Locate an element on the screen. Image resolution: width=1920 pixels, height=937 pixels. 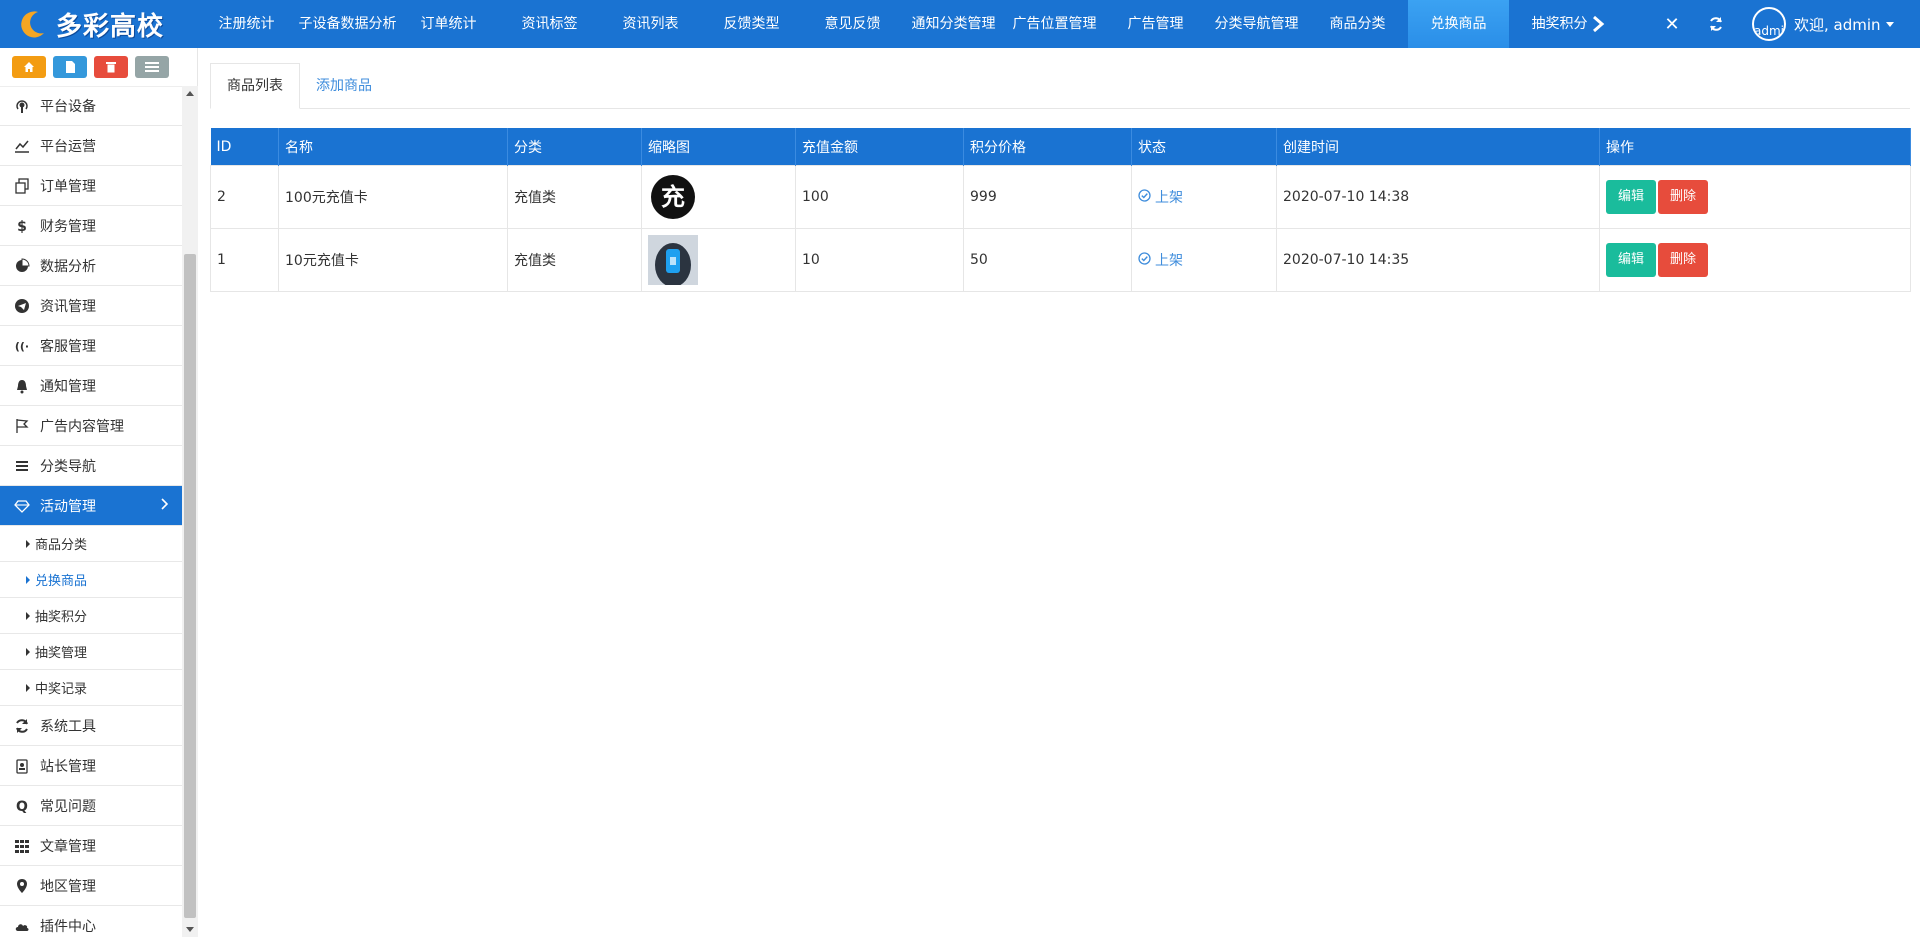
table-row: 2 100元充值卡 充值类 充 100 999 上架 2020-07-10 14:38 编辑 删除 is located at coordinates (1060, 197).